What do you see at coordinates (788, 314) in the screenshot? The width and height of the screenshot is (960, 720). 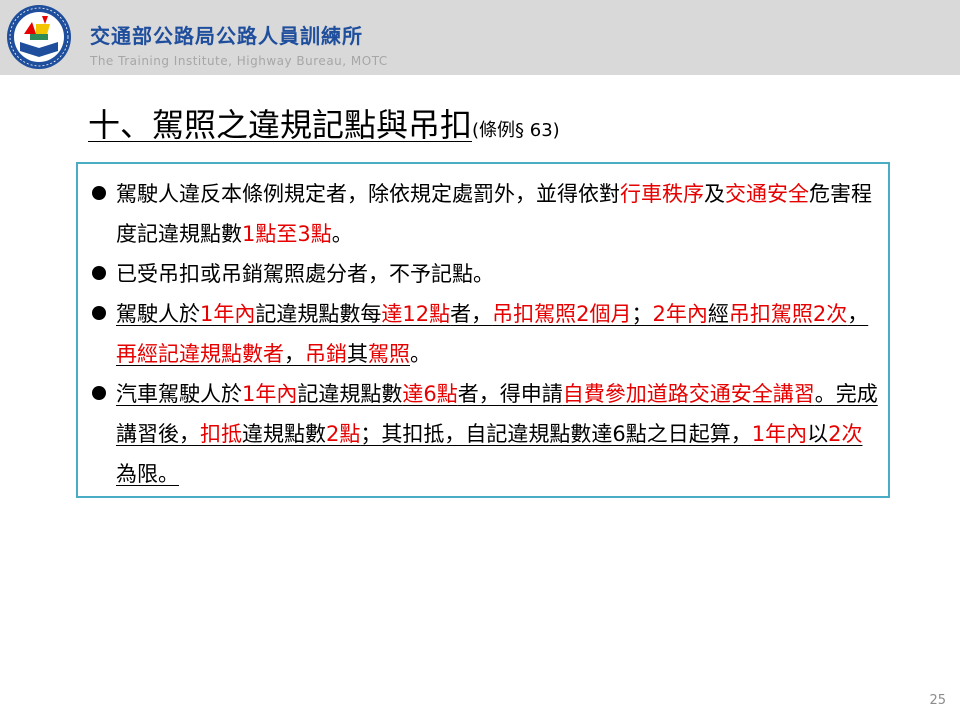 I see `highlighted-text: 吊扣駕照2次` at bounding box center [788, 314].